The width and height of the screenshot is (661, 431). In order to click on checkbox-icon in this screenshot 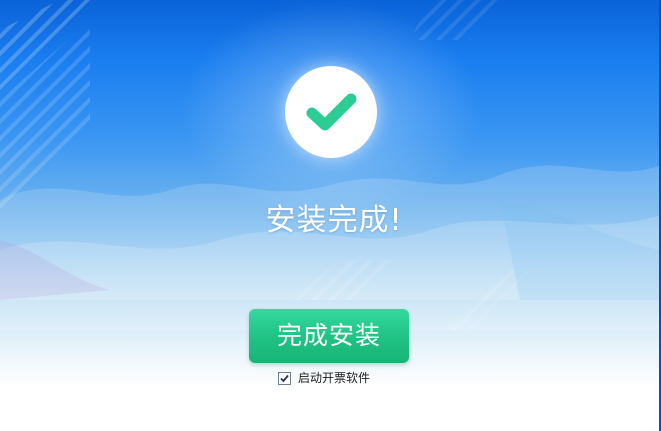, I will do `click(284, 378)`.